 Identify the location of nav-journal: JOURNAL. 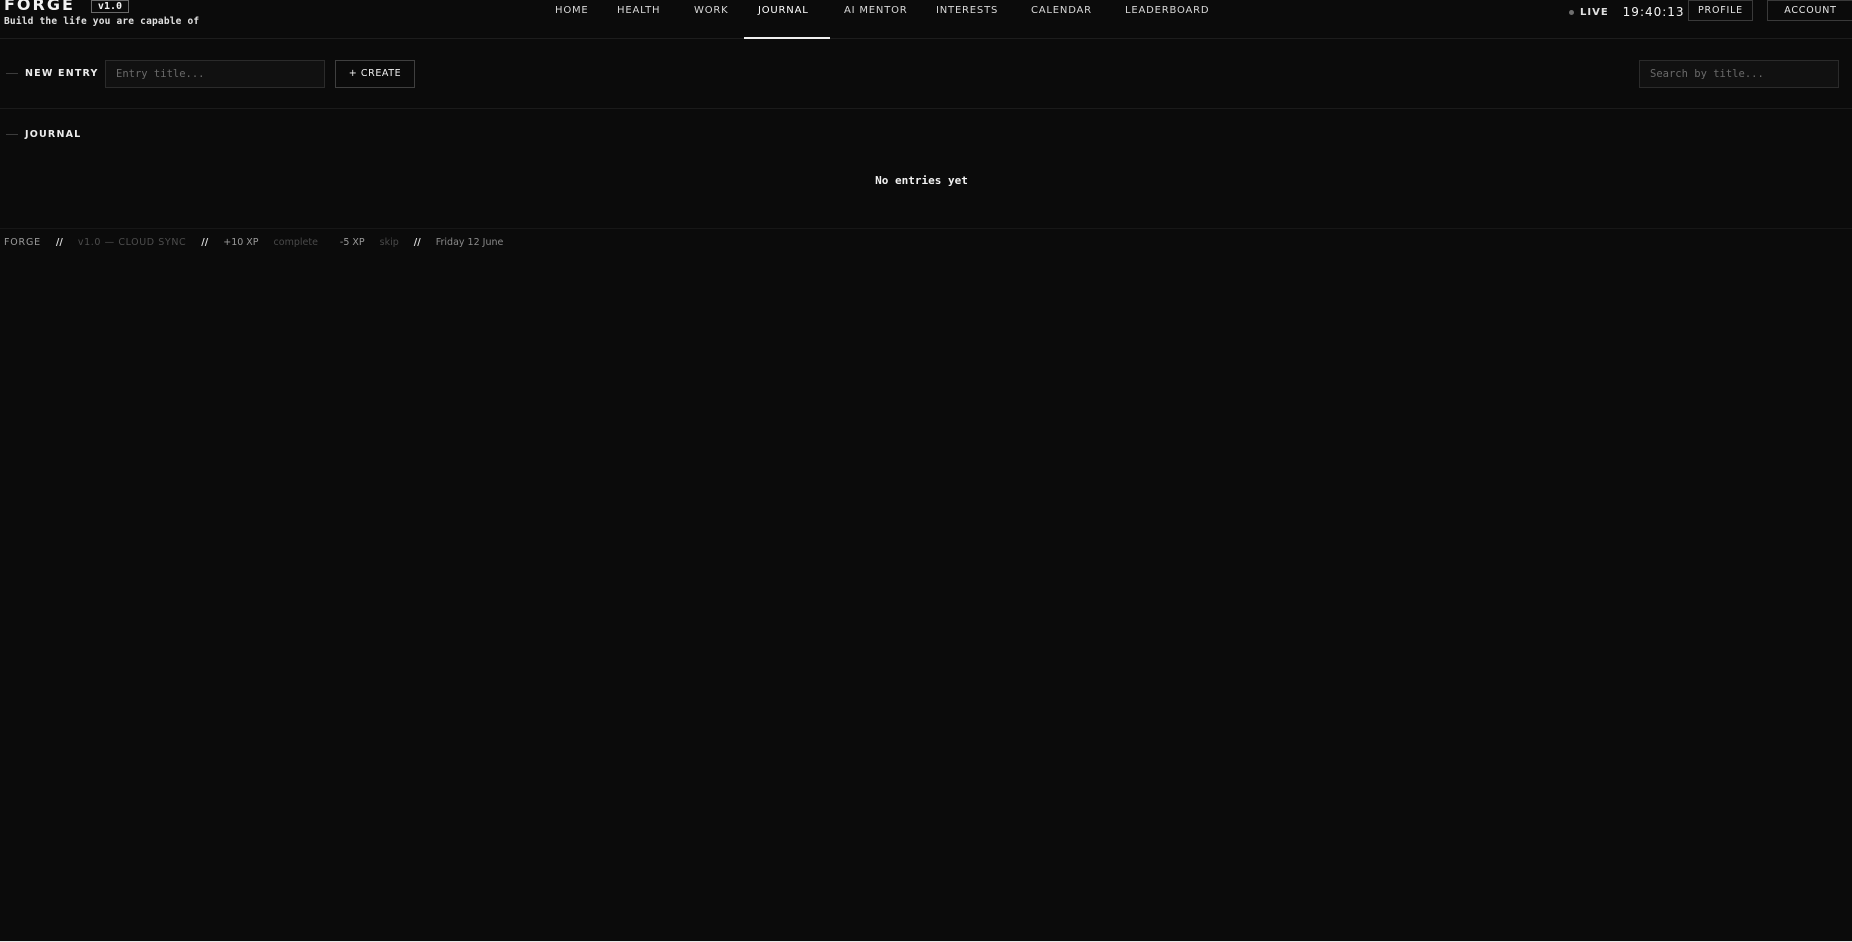
(783, 10).